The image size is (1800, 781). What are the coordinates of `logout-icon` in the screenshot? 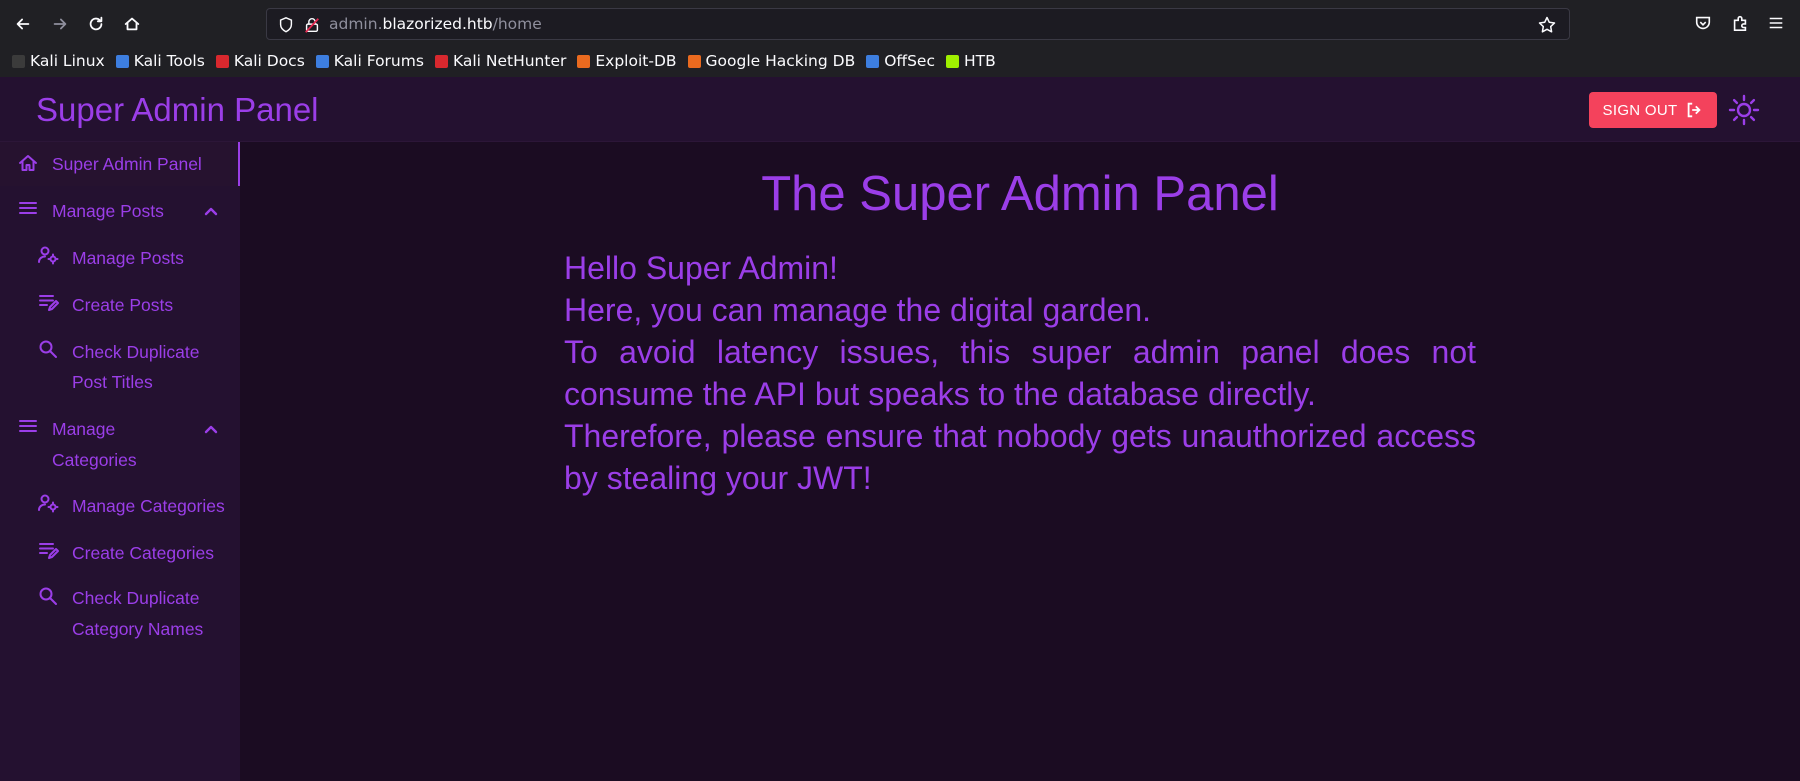 It's located at (1695, 110).